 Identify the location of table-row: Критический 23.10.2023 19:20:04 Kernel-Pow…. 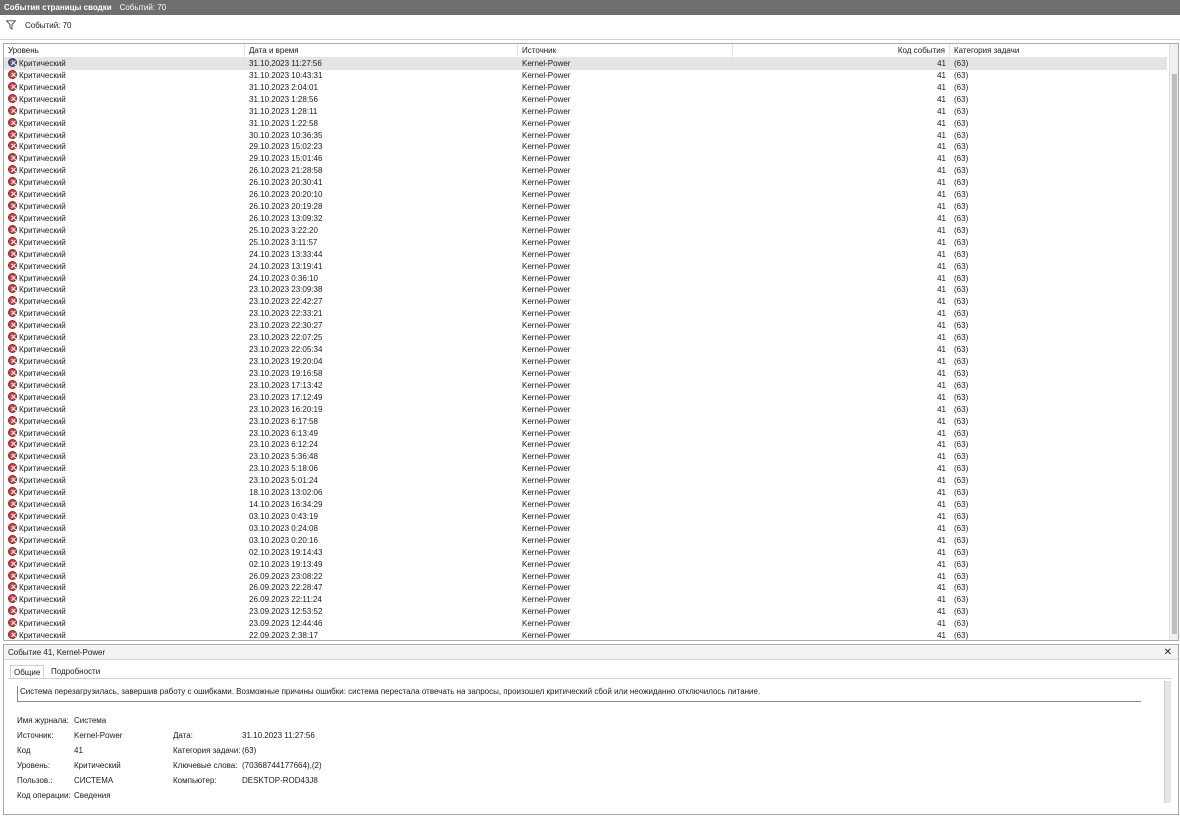
(585, 362).